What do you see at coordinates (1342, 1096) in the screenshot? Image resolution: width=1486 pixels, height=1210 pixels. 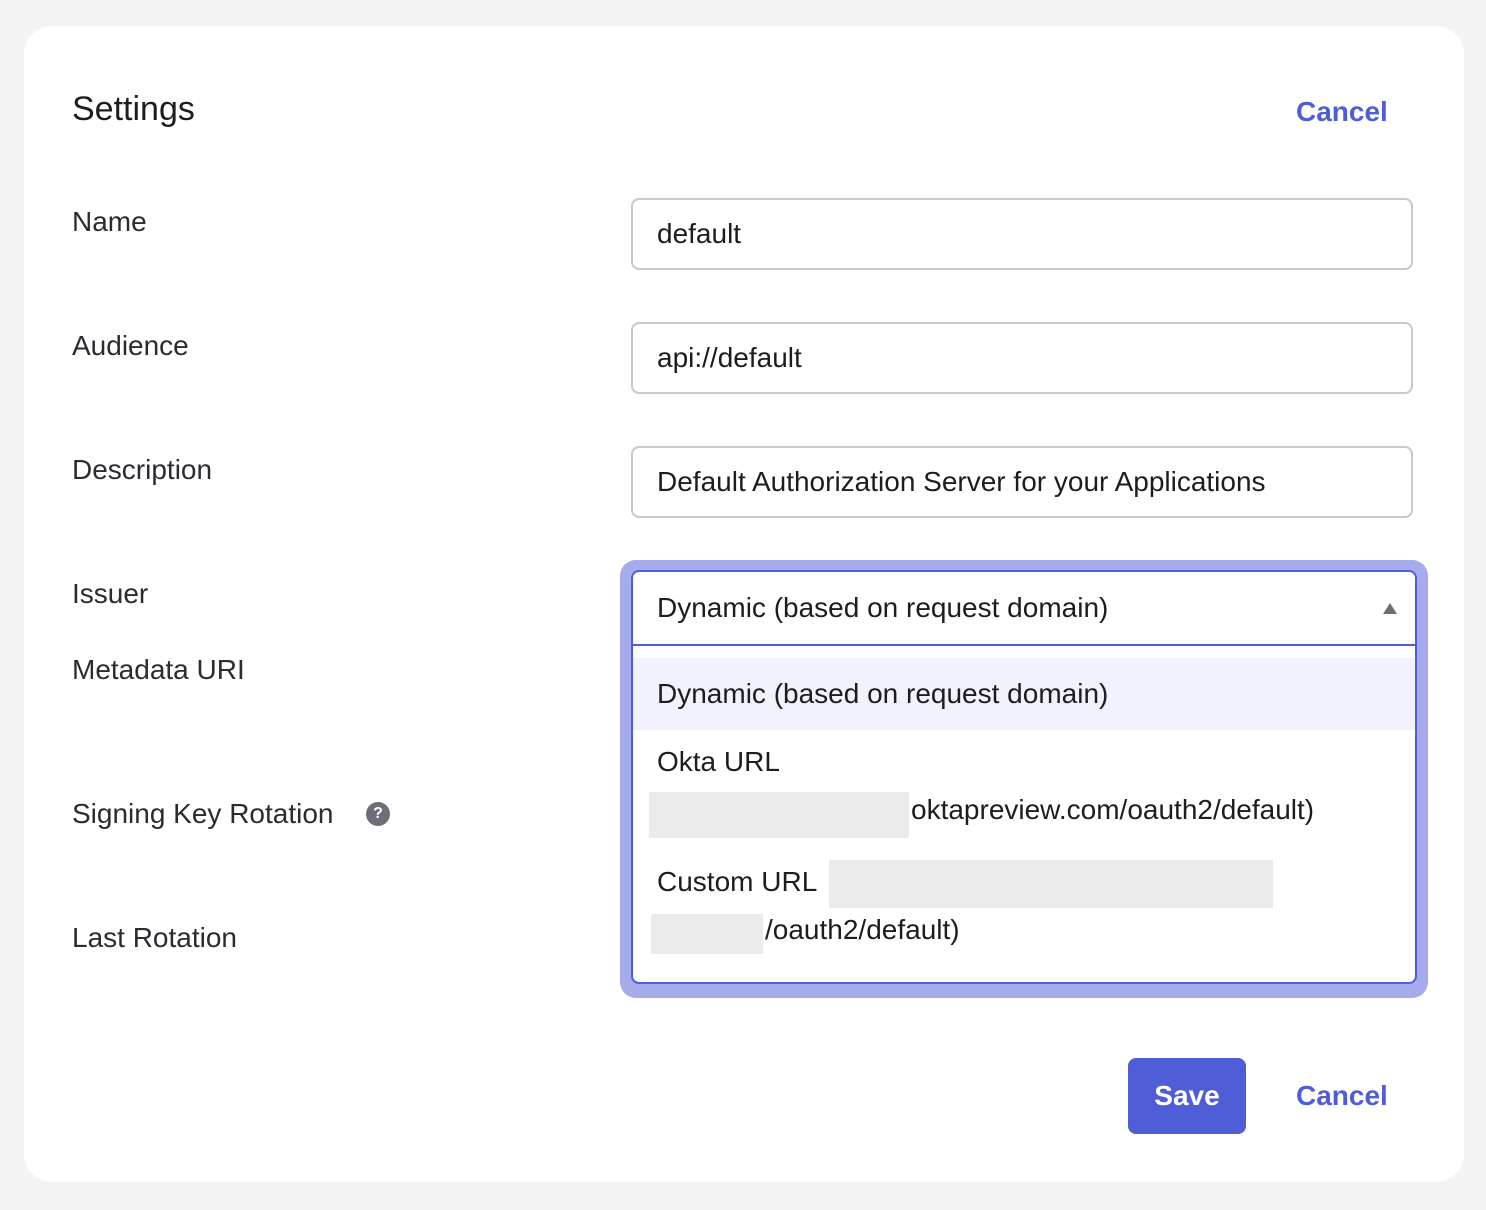 I see `cancel-link-bottom: Cancel` at bounding box center [1342, 1096].